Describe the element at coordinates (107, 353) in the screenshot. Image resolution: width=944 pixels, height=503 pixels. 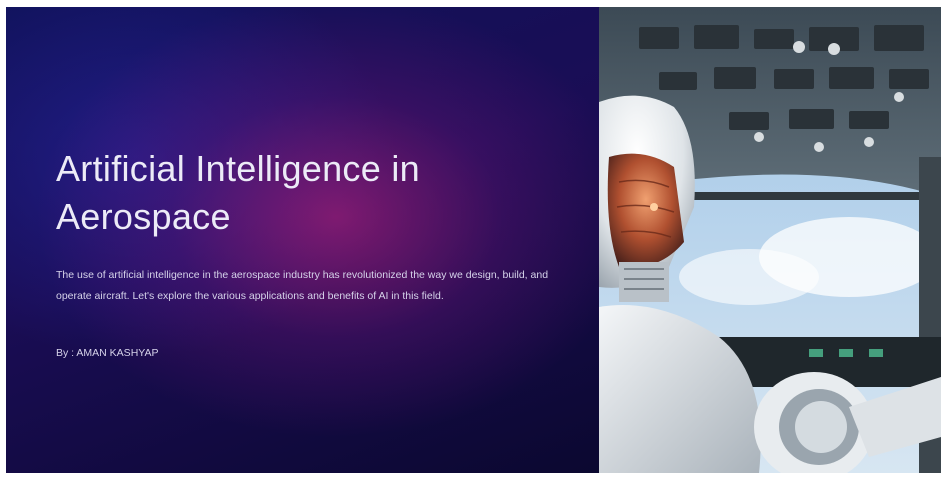
I see `slide-author: By : AMAN KASHYAP` at that location.